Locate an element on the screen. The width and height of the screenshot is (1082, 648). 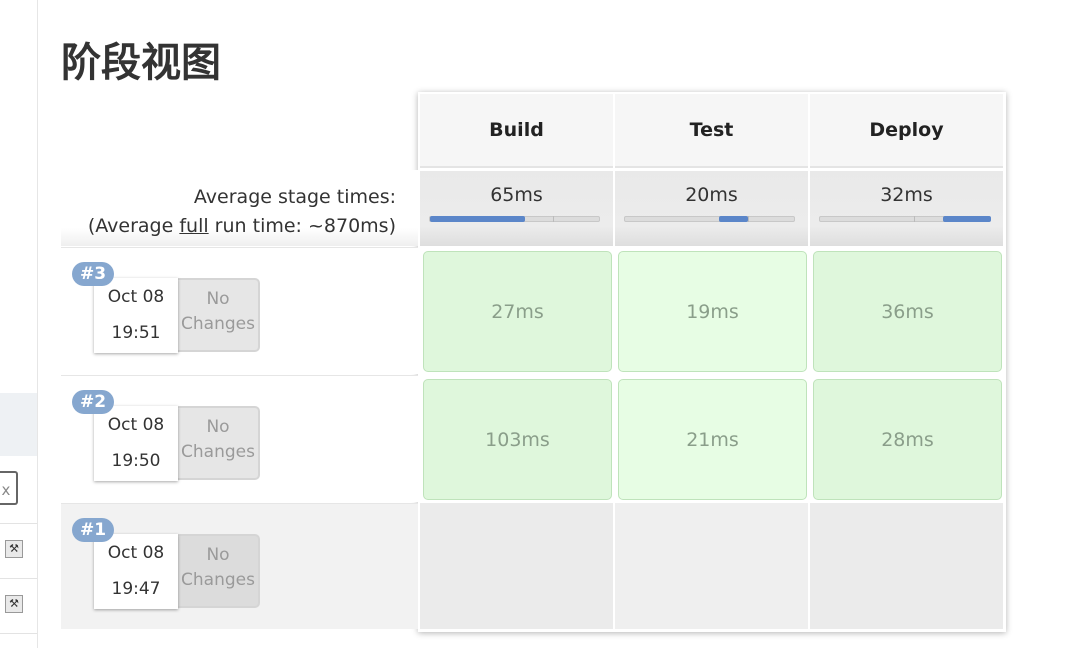
avg-cell-deploy: 32ms is located at coordinates (906, 208).